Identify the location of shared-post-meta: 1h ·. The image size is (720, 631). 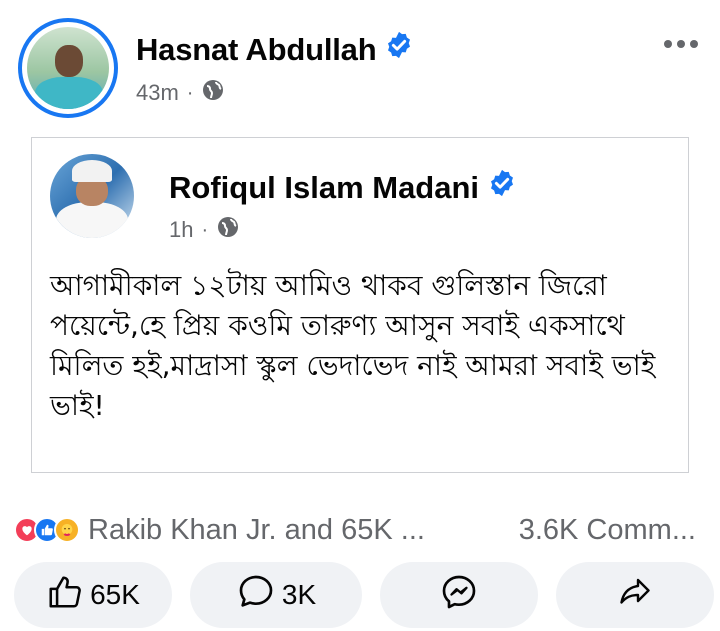
(204, 230).